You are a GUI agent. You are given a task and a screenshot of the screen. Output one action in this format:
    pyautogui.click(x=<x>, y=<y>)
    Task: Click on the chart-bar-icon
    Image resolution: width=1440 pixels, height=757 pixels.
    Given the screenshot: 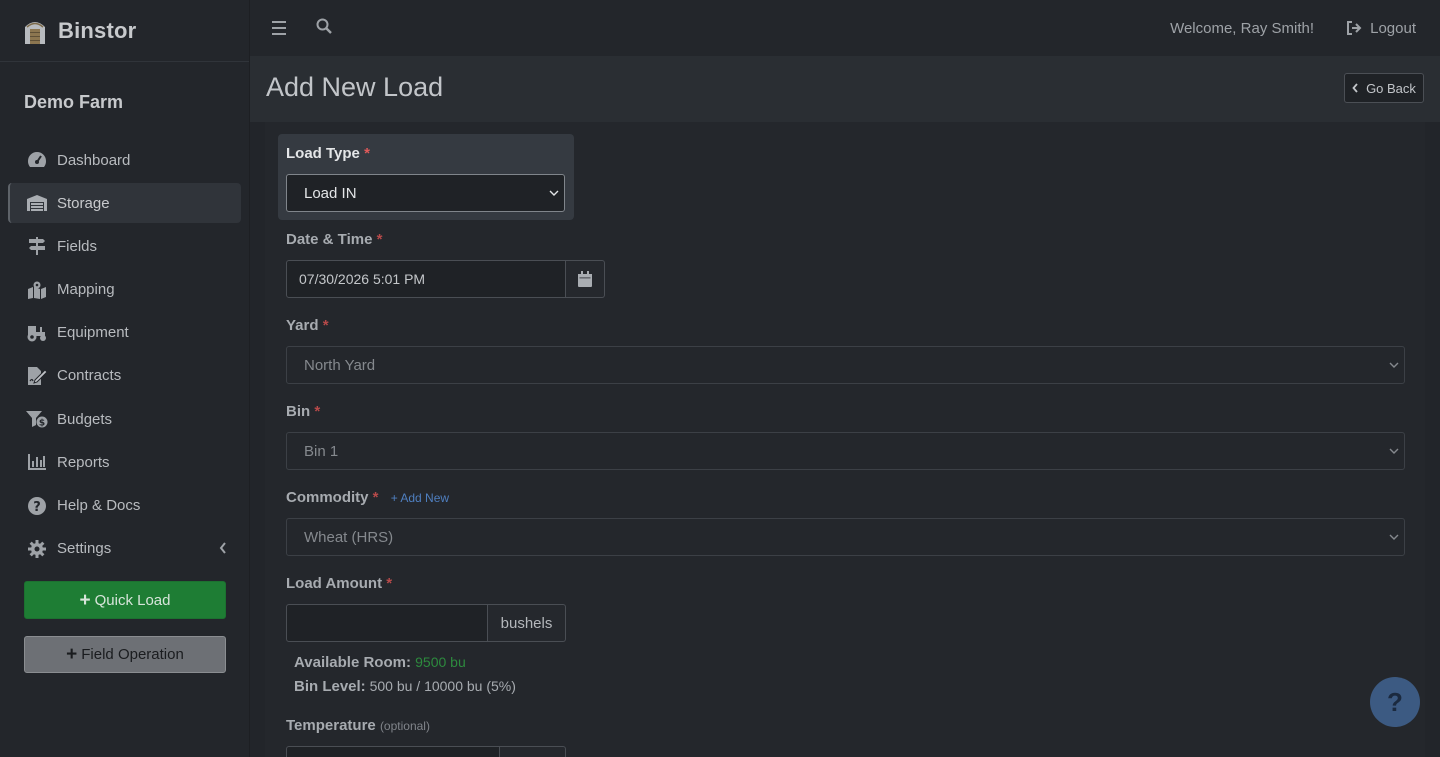 What is the action you would take?
    pyautogui.click(x=37, y=462)
    